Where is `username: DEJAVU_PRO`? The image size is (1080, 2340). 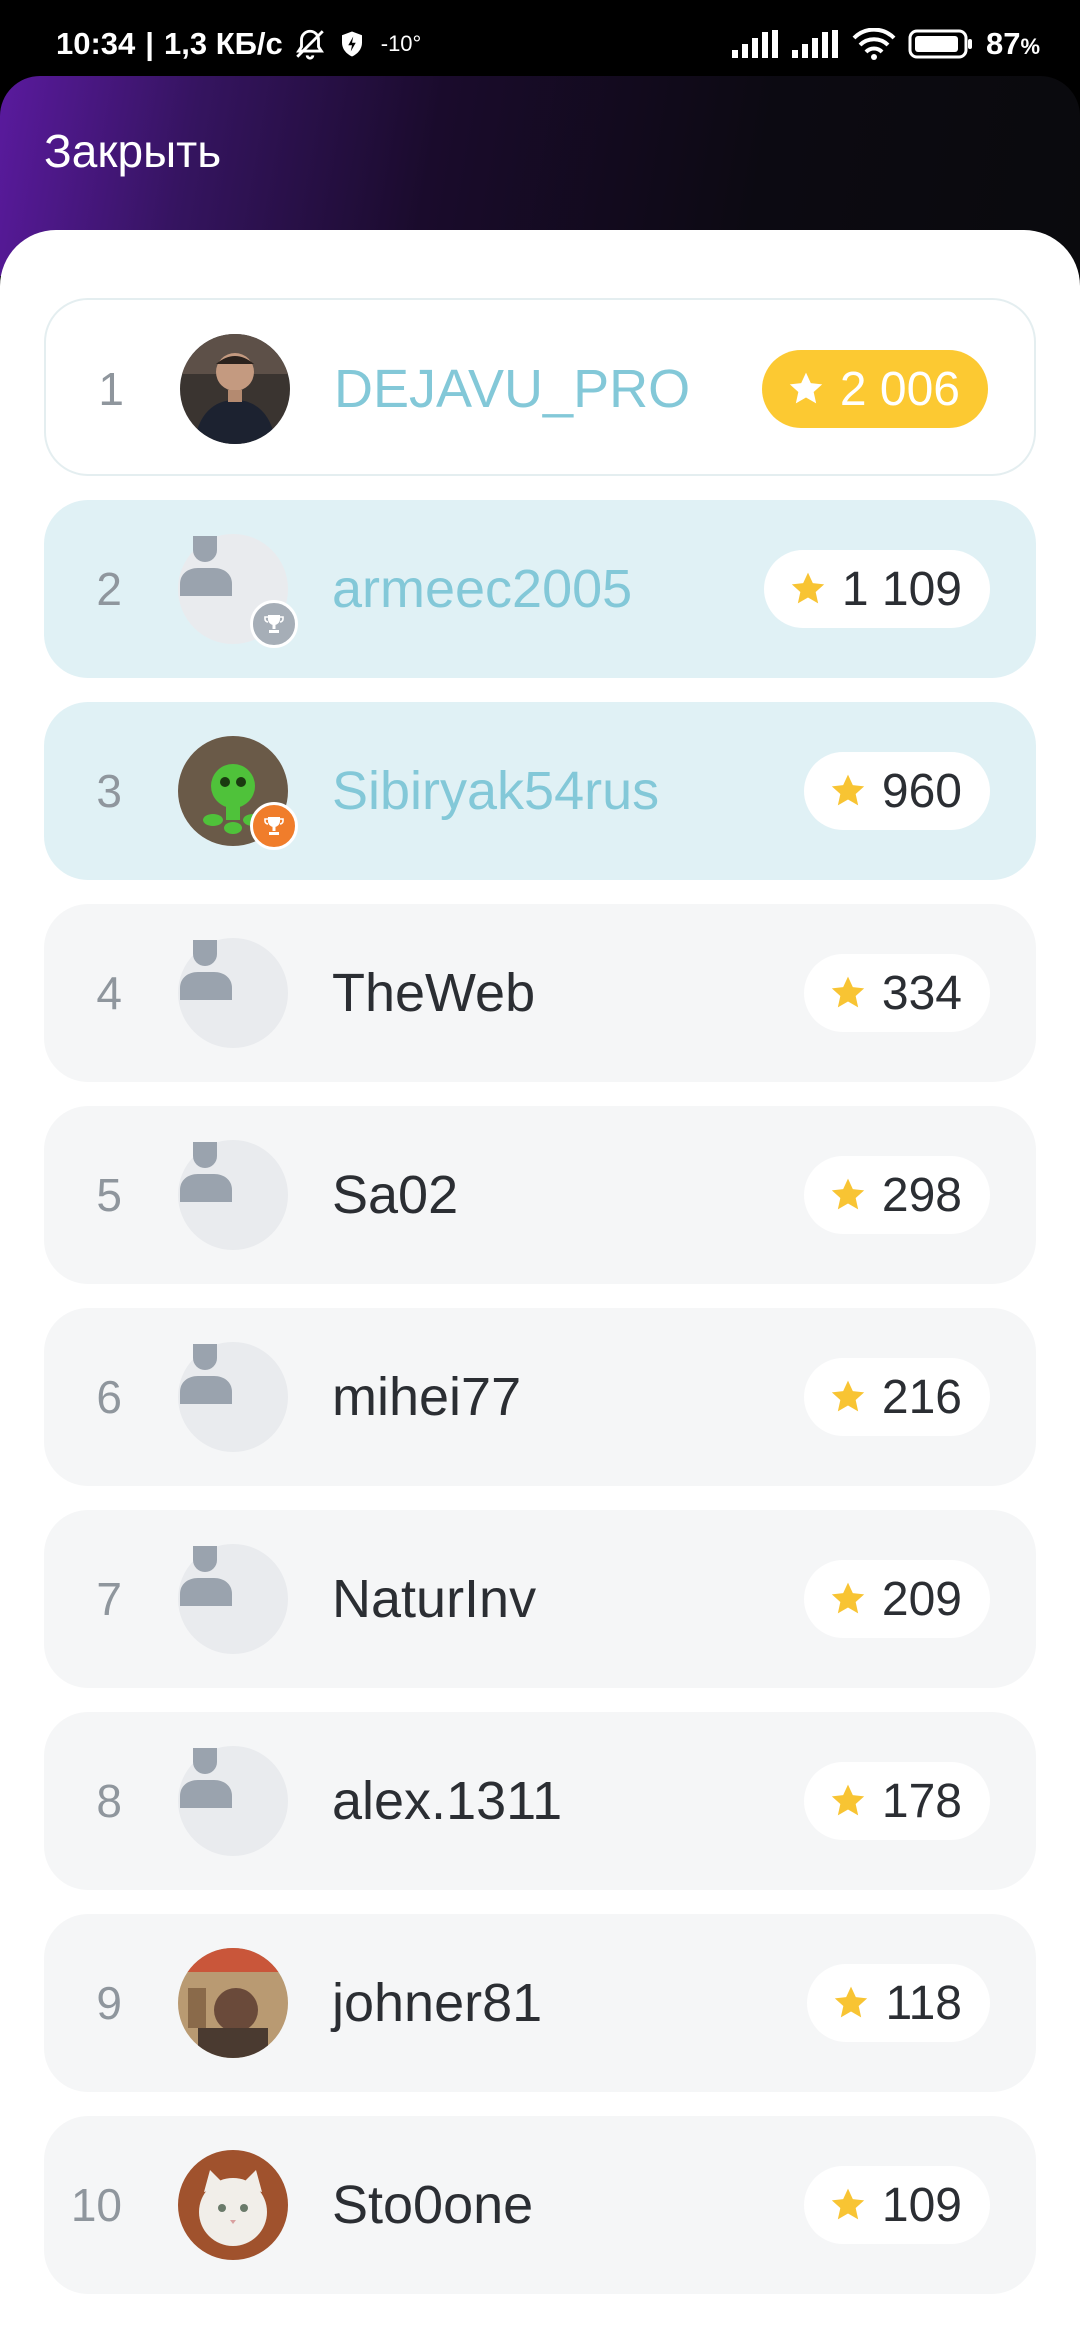
username: DEJAVU_PRO is located at coordinates (512, 389).